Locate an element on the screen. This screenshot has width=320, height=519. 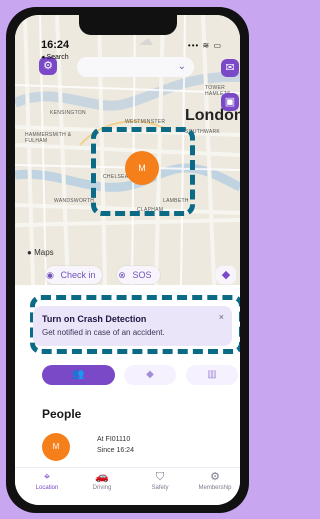
check-in-label: Check in is located at coordinates (78, 275).